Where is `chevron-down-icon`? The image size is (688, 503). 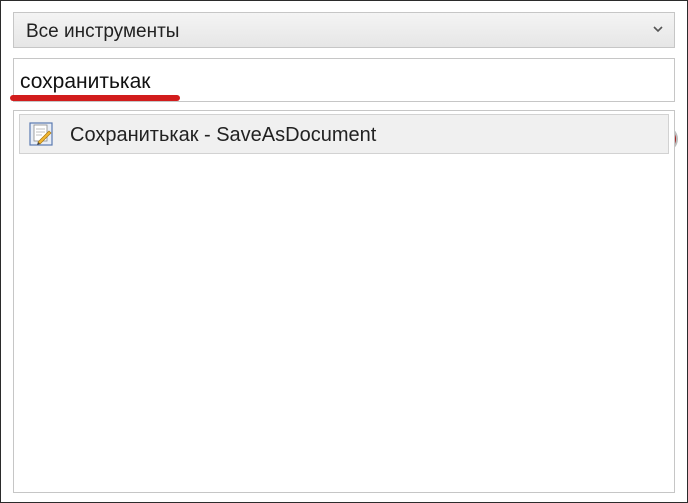 chevron-down-icon is located at coordinates (658, 29).